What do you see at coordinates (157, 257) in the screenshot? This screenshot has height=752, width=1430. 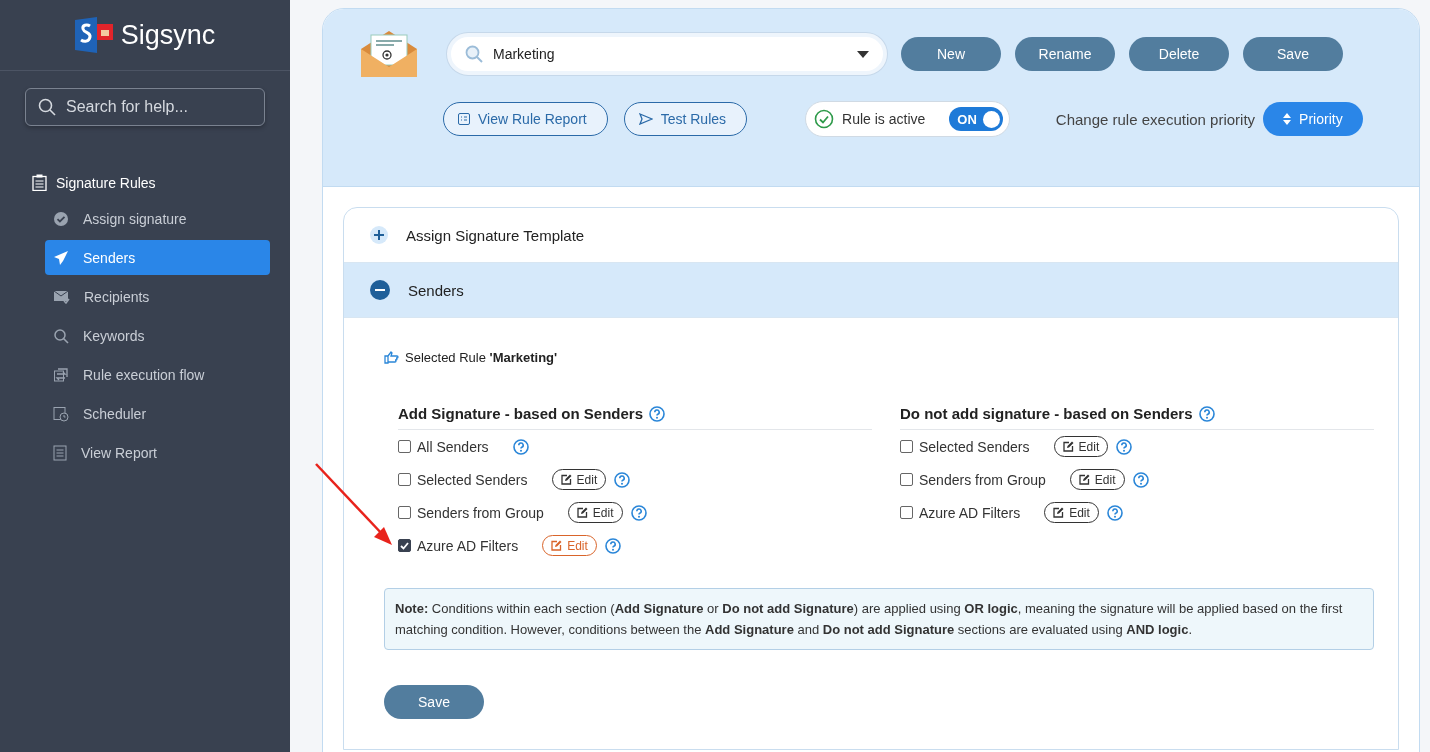 I see `sidebar-item: Senders` at bounding box center [157, 257].